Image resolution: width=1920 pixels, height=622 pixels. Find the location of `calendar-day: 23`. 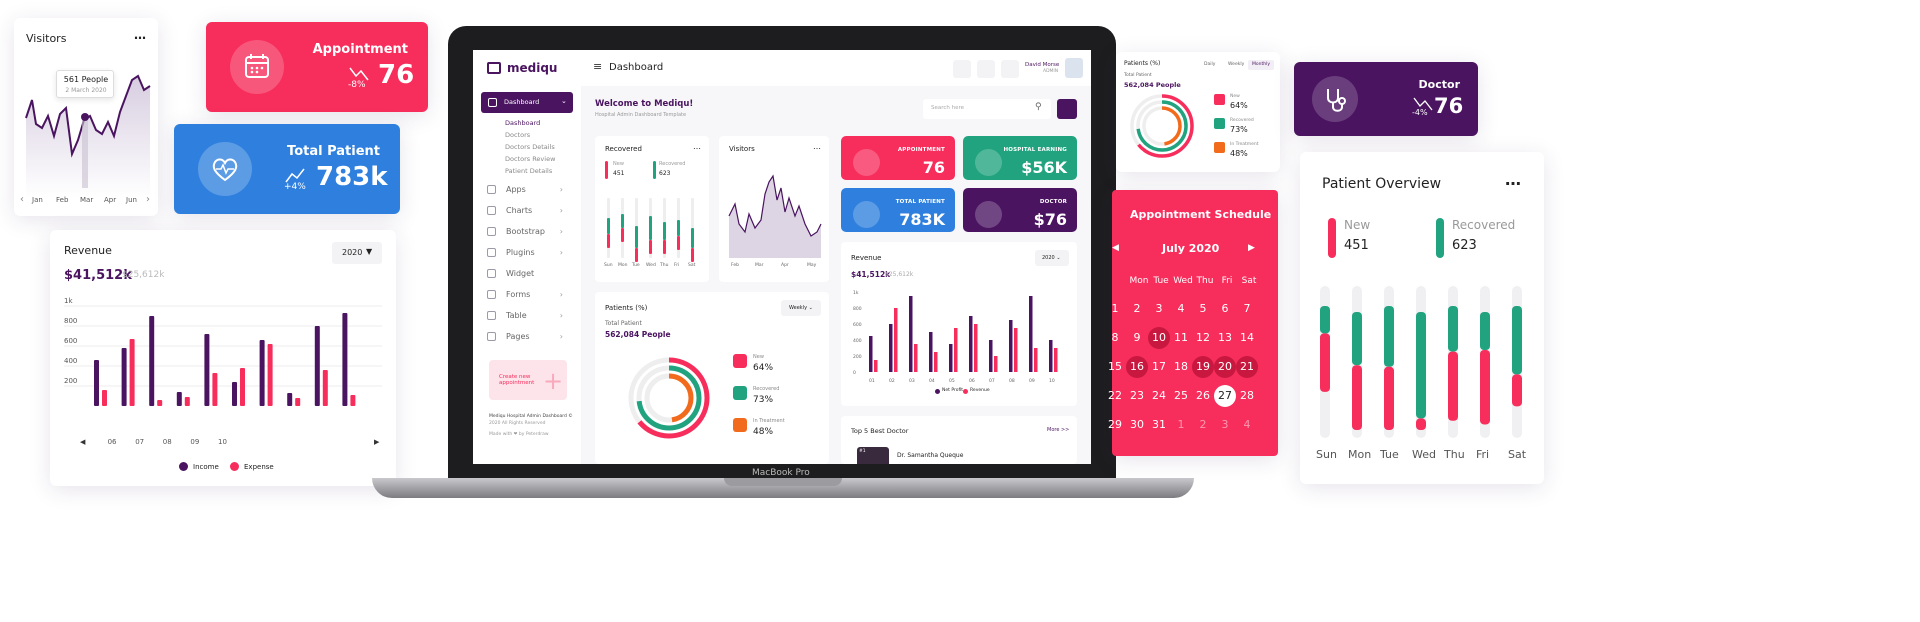

calendar-day: 23 is located at coordinates (1137, 396).